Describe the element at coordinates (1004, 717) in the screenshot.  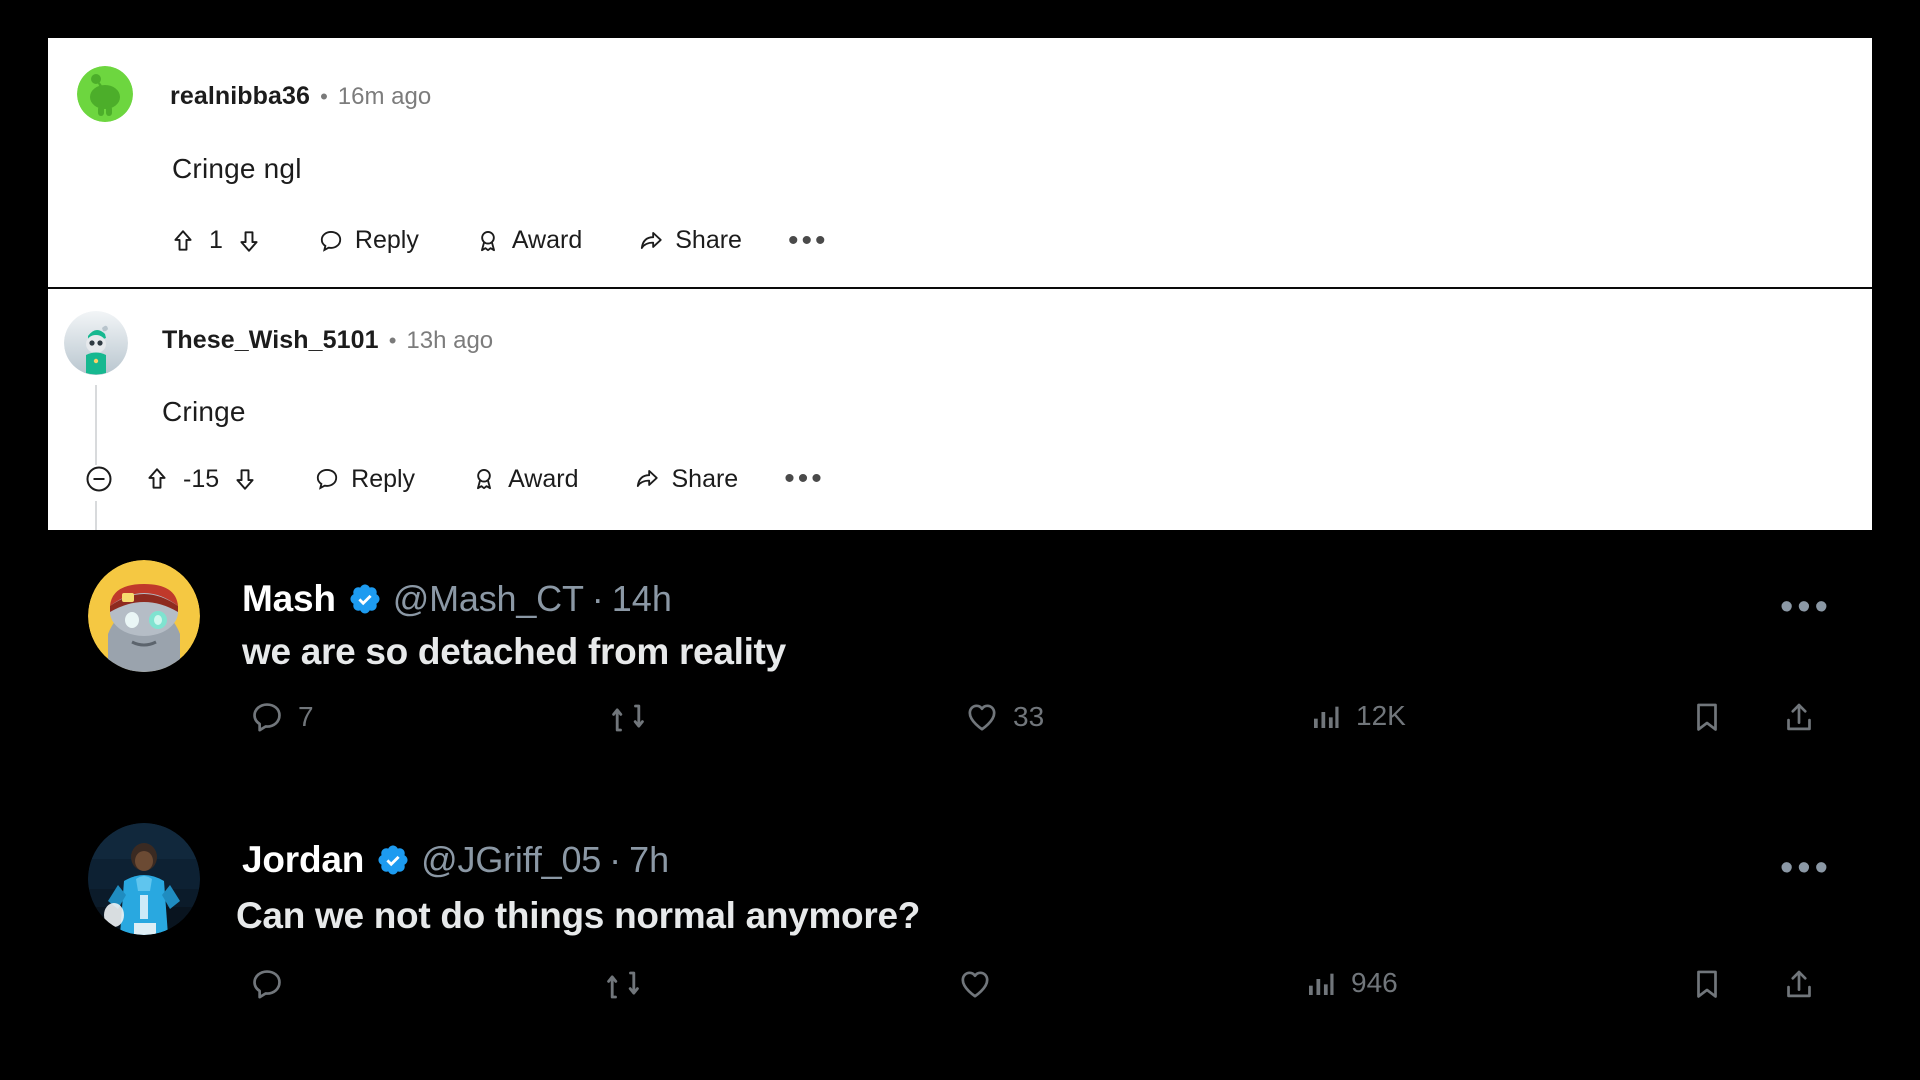
I see `like-button: 33` at that location.